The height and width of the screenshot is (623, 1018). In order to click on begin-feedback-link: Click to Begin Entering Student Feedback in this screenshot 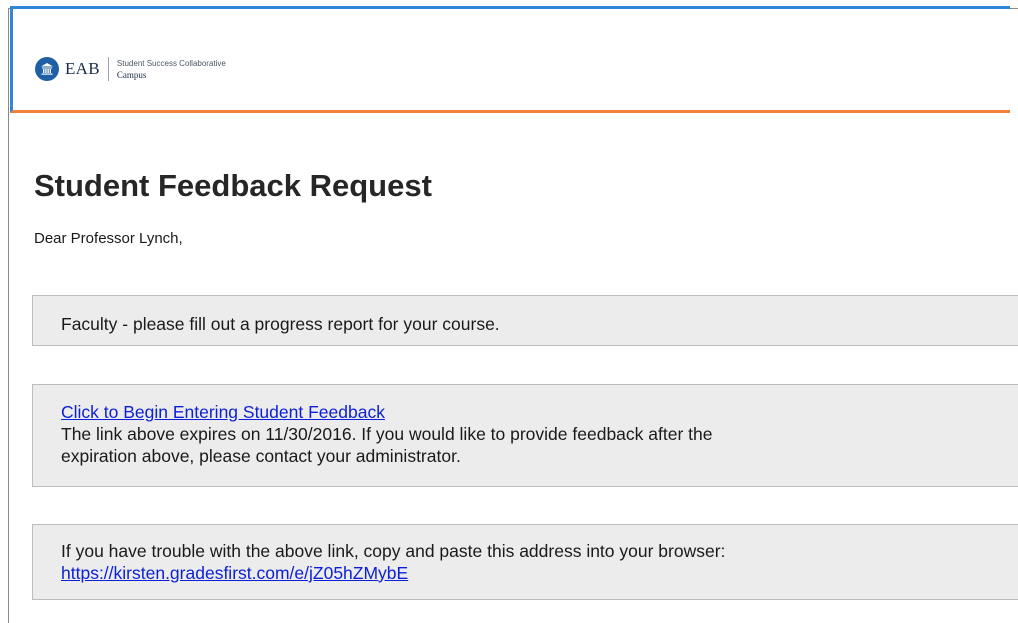, I will do `click(539, 412)`.